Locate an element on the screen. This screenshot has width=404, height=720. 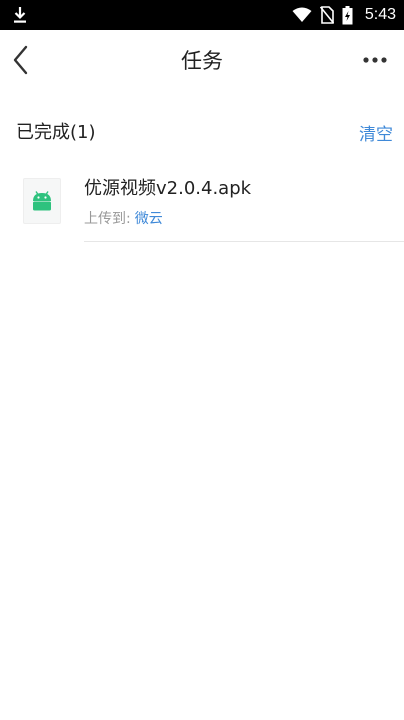
more-options-button is located at coordinates (376, 60).